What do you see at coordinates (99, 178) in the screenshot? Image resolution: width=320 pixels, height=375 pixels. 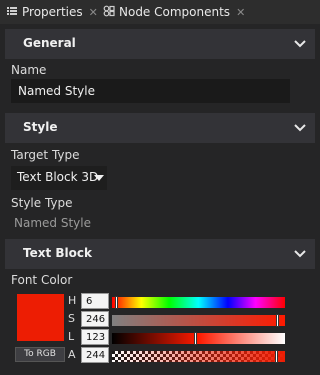 I see `dropdown-arrow-icon` at bounding box center [99, 178].